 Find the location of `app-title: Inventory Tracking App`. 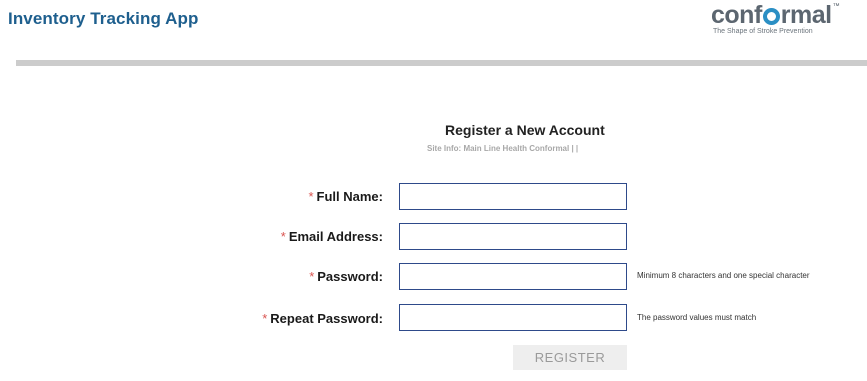

app-title: Inventory Tracking App is located at coordinates (103, 18).